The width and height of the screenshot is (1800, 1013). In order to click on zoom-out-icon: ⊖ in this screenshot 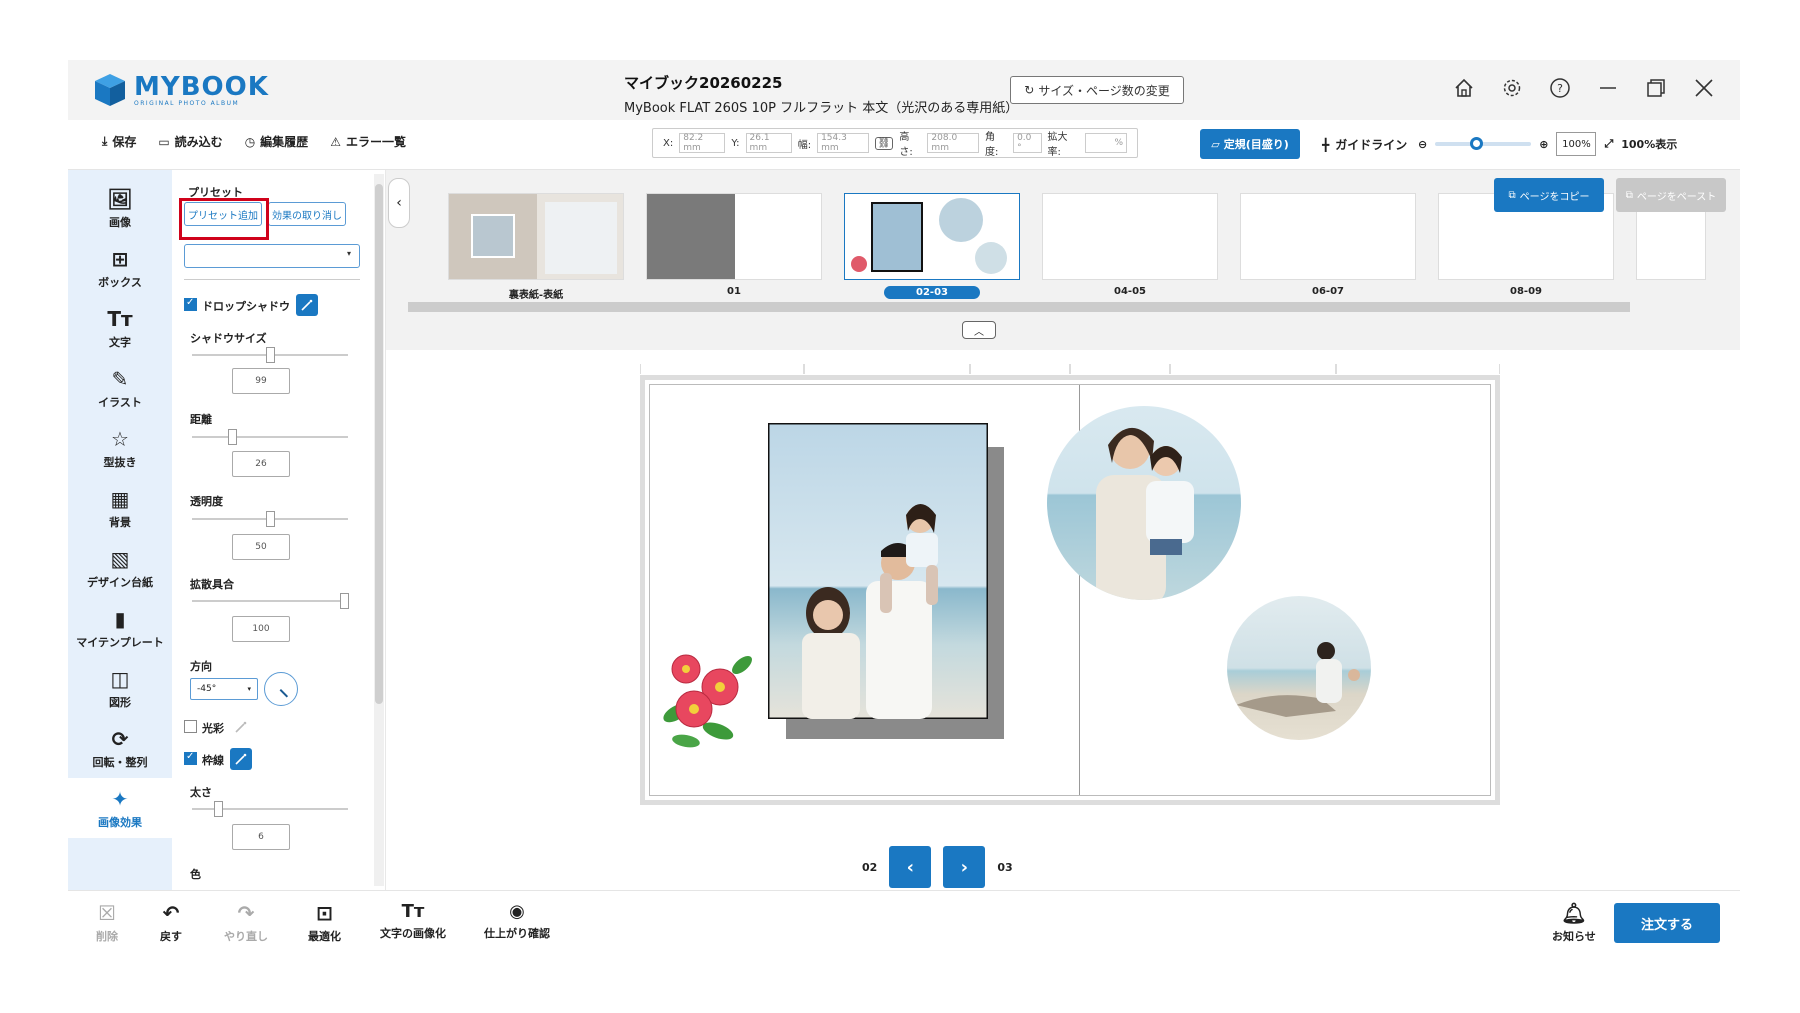, I will do `click(1422, 144)`.